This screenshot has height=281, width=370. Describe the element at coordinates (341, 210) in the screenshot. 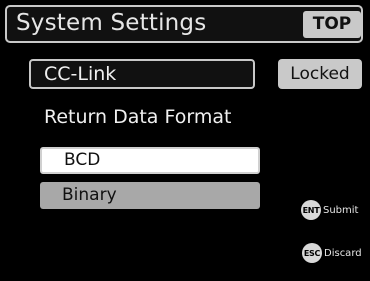

I see `submit-label: Submit` at that location.